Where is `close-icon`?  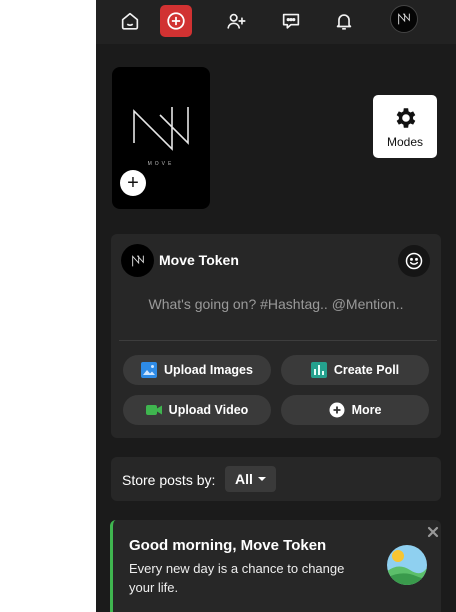
close-icon is located at coordinates (433, 532).